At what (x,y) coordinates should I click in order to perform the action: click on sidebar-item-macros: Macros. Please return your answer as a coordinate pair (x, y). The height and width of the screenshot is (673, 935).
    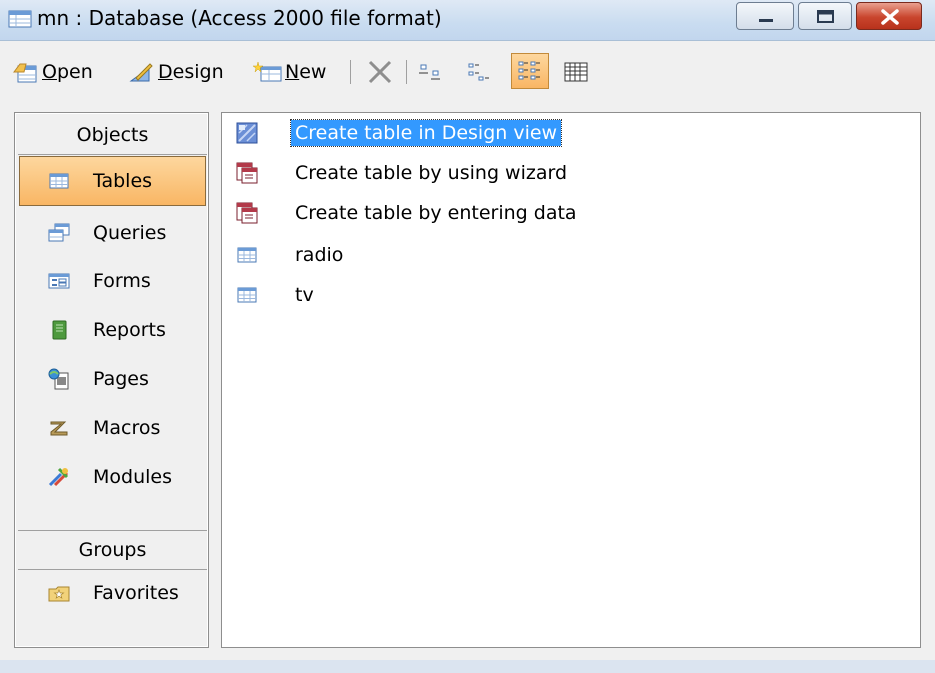
    Looking at the image, I should click on (112, 428).